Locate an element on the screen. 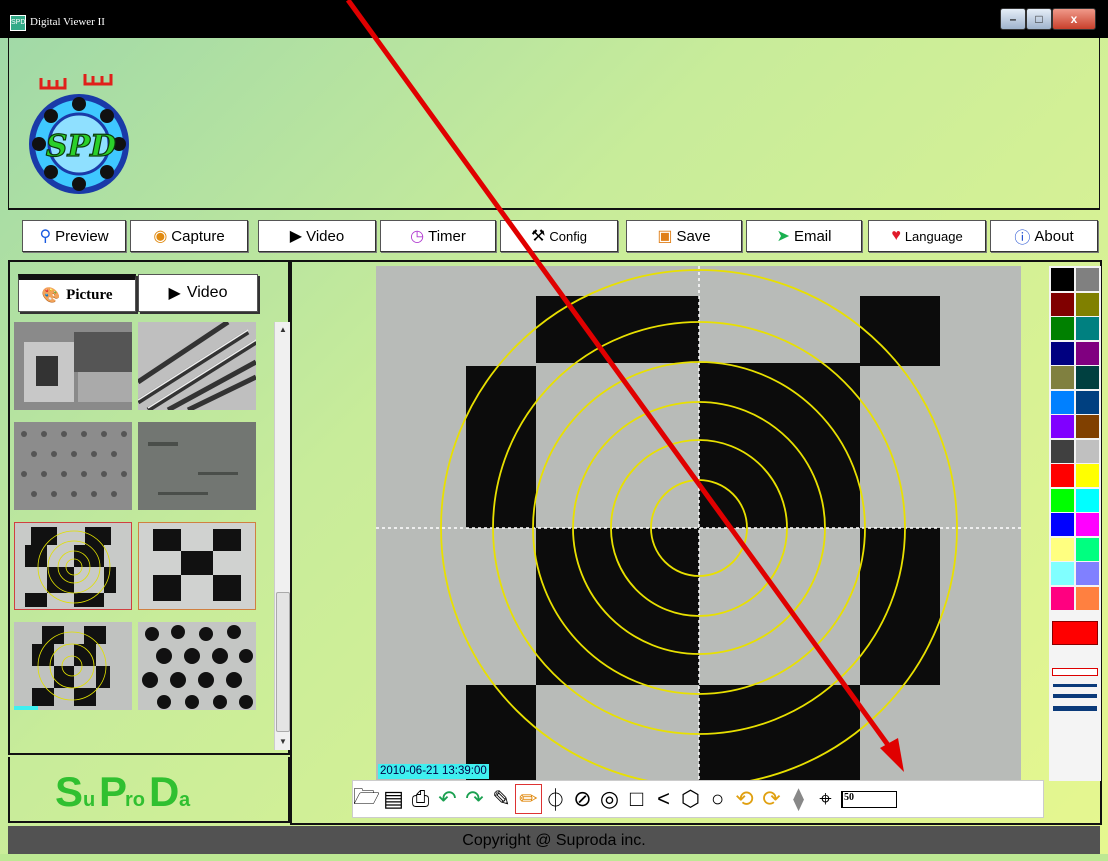  tab-picture: 🎨 Picture is located at coordinates (77, 293).